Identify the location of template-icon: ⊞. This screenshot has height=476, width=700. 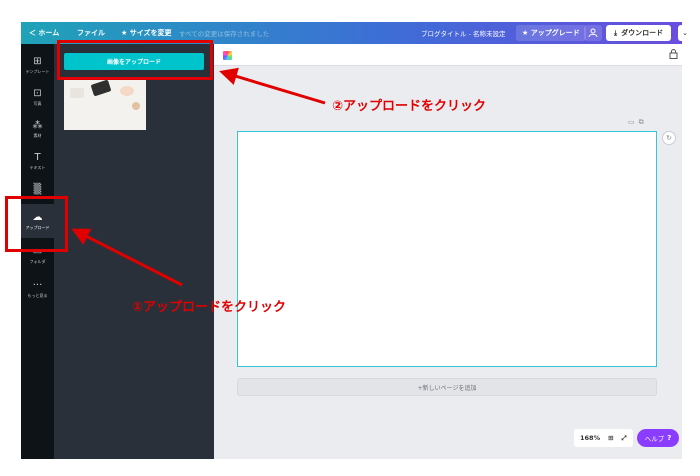
(37, 61).